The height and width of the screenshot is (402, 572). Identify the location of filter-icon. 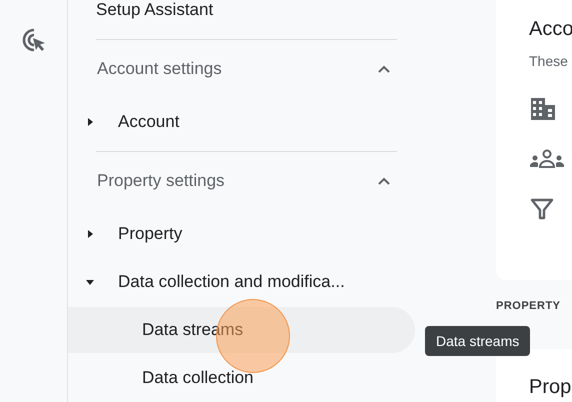
(542, 209).